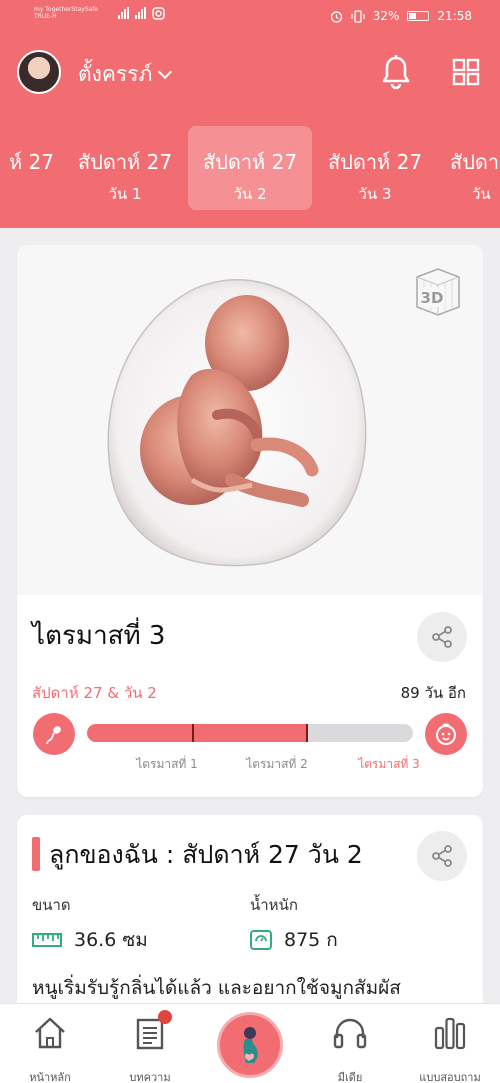 The image size is (500, 1083). I want to click on battery-icon, so click(418, 16).